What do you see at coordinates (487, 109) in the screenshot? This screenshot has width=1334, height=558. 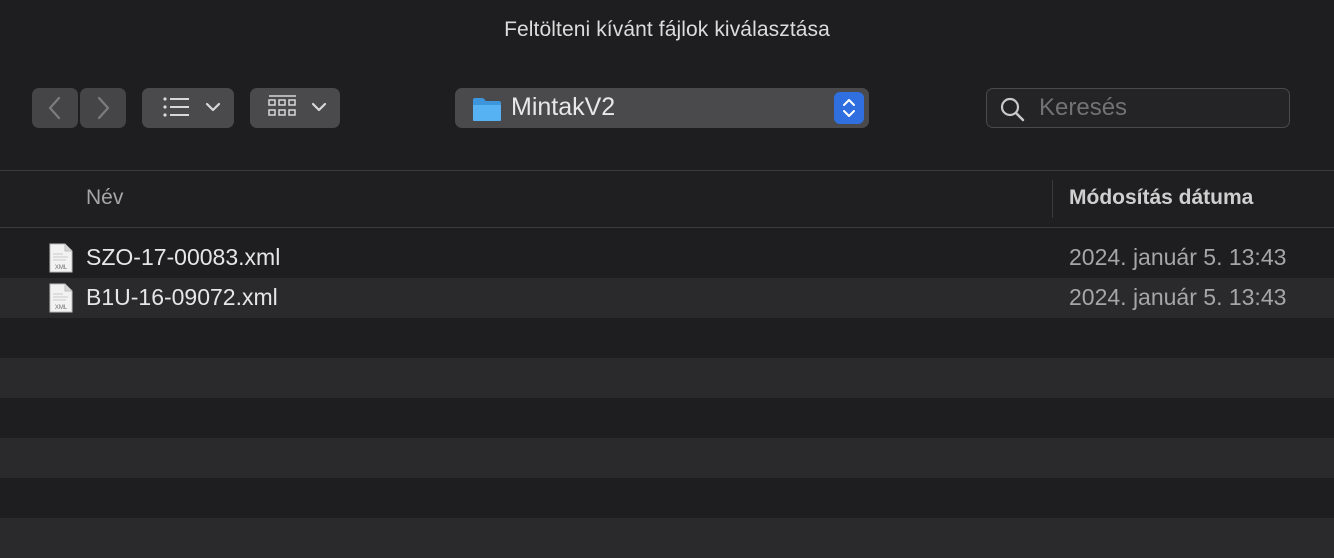 I see `folder-icon` at bounding box center [487, 109].